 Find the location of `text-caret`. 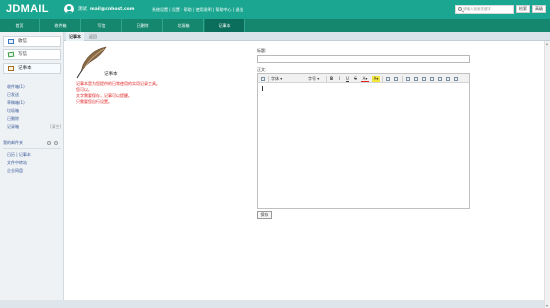

text-caret is located at coordinates (262, 88).